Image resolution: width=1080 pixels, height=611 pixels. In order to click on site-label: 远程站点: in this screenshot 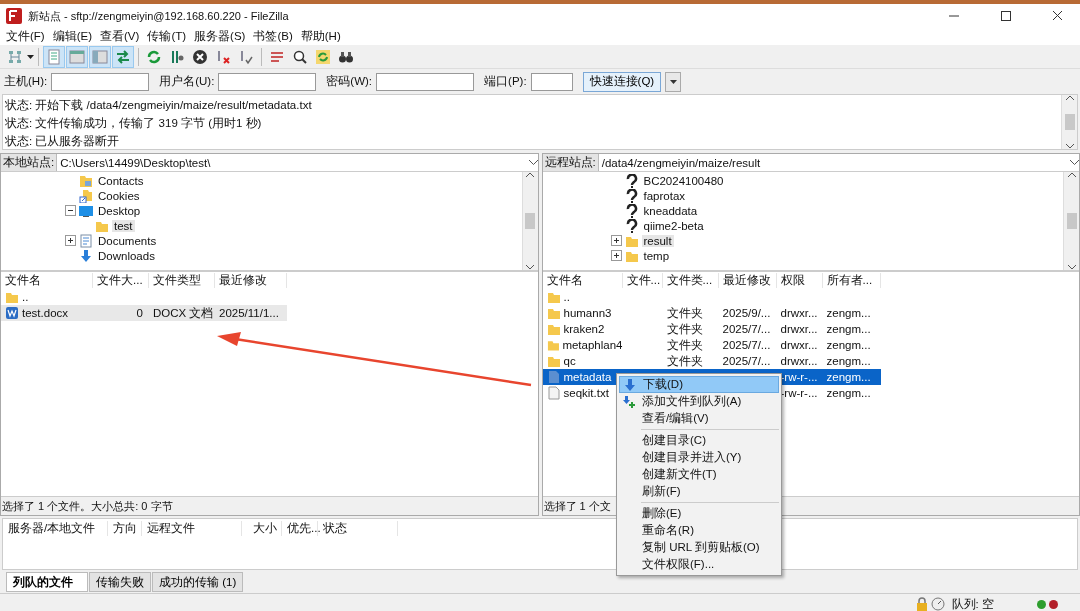, I will do `click(570, 162)`.